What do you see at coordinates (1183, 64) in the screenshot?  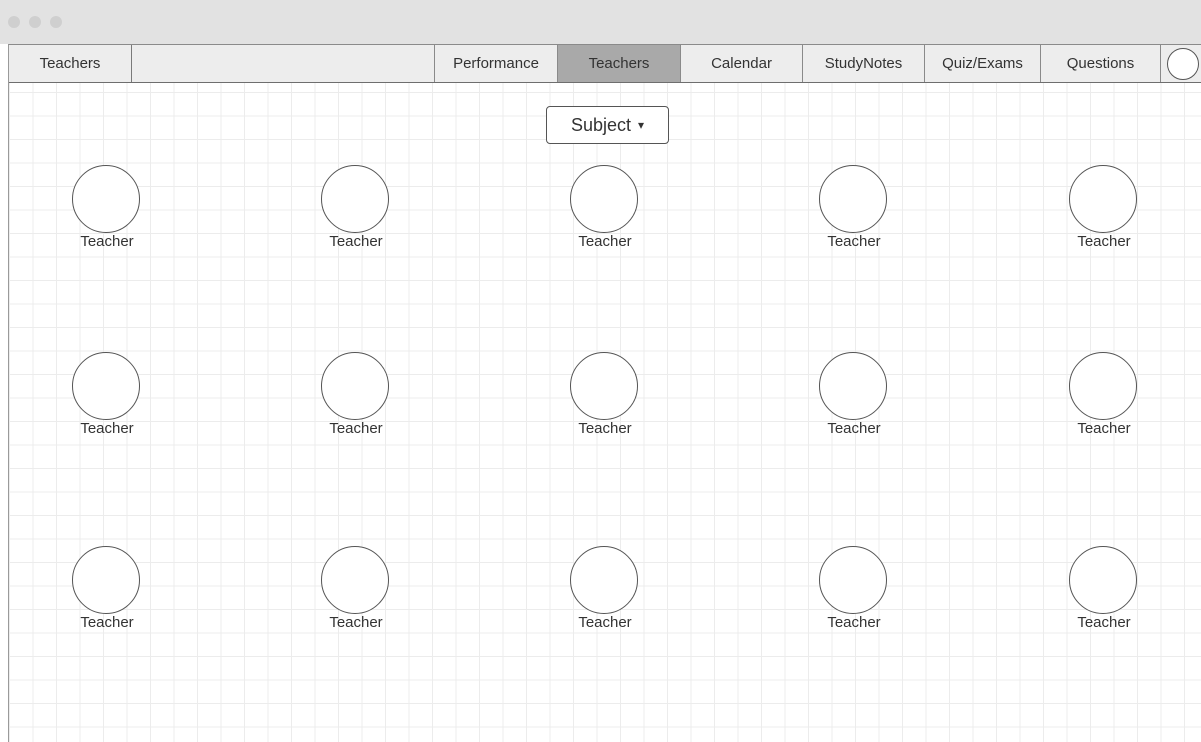 I see `user-avatar` at bounding box center [1183, 64].